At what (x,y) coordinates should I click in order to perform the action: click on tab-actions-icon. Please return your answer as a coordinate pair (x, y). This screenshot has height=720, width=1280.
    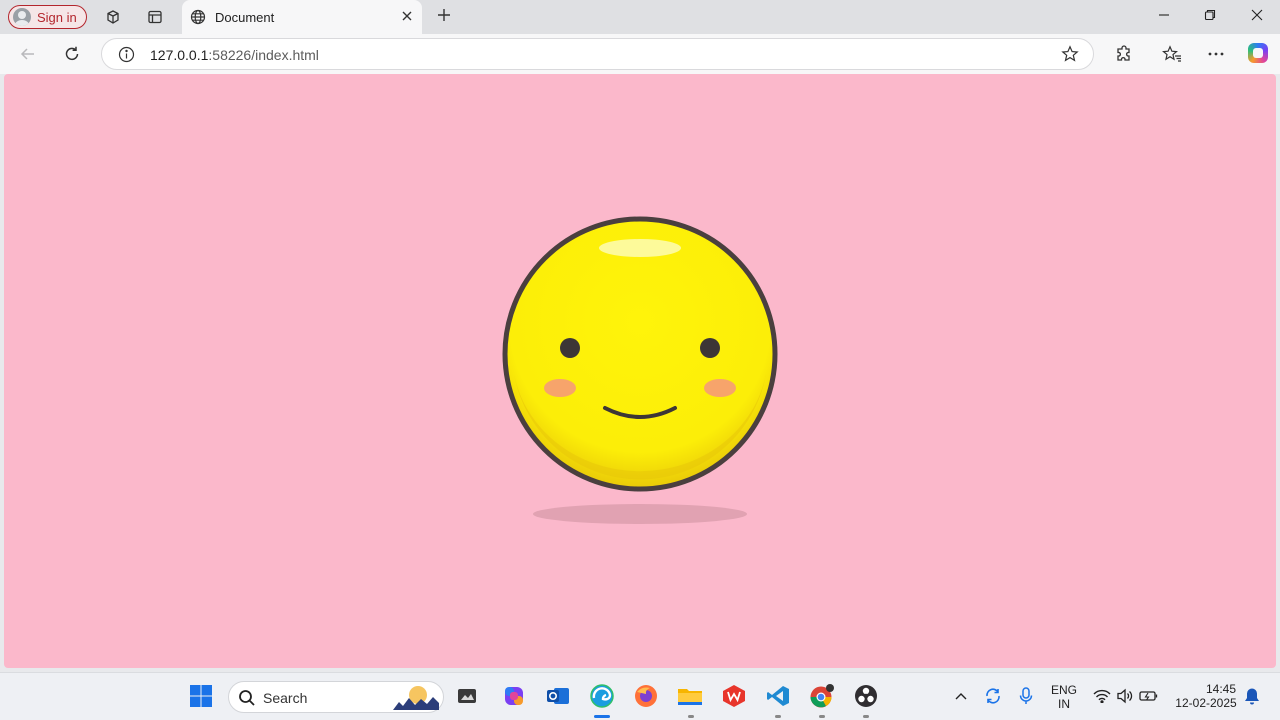
    Looking at the image, I should click on (155, 17).